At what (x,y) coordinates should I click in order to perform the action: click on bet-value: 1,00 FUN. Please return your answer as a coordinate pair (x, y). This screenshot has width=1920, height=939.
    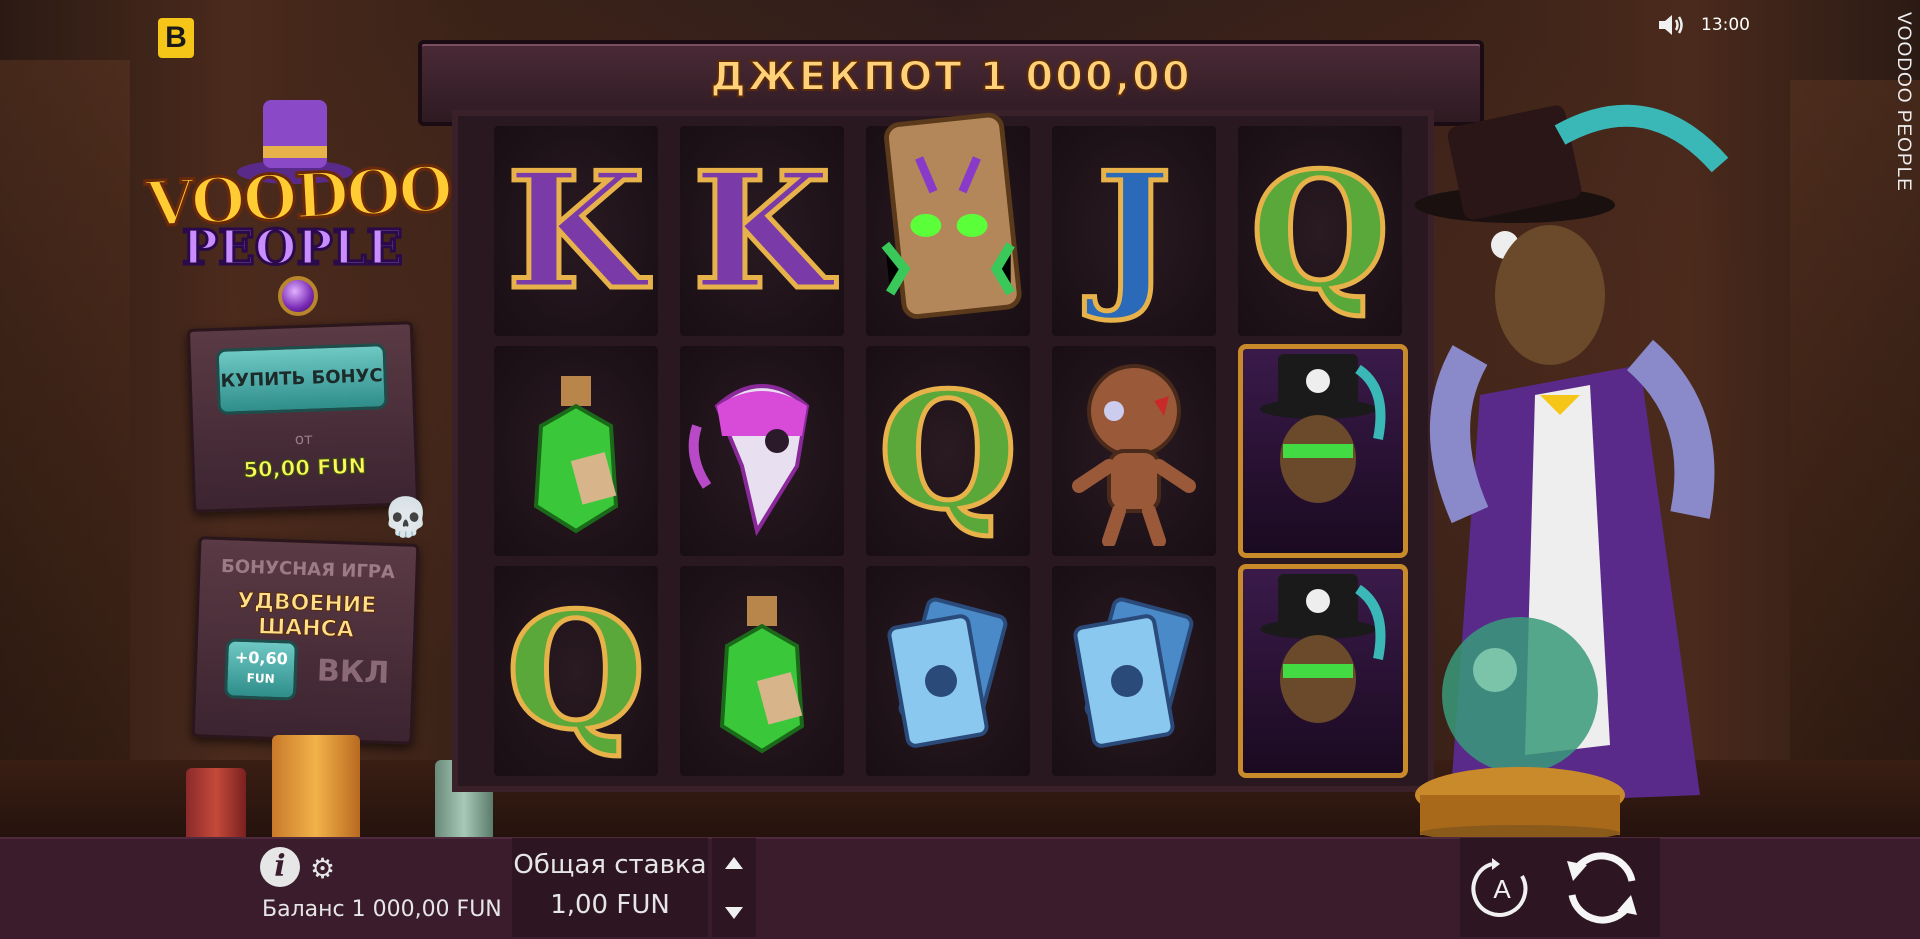
    Looking at the image, I should click on (610, 905).